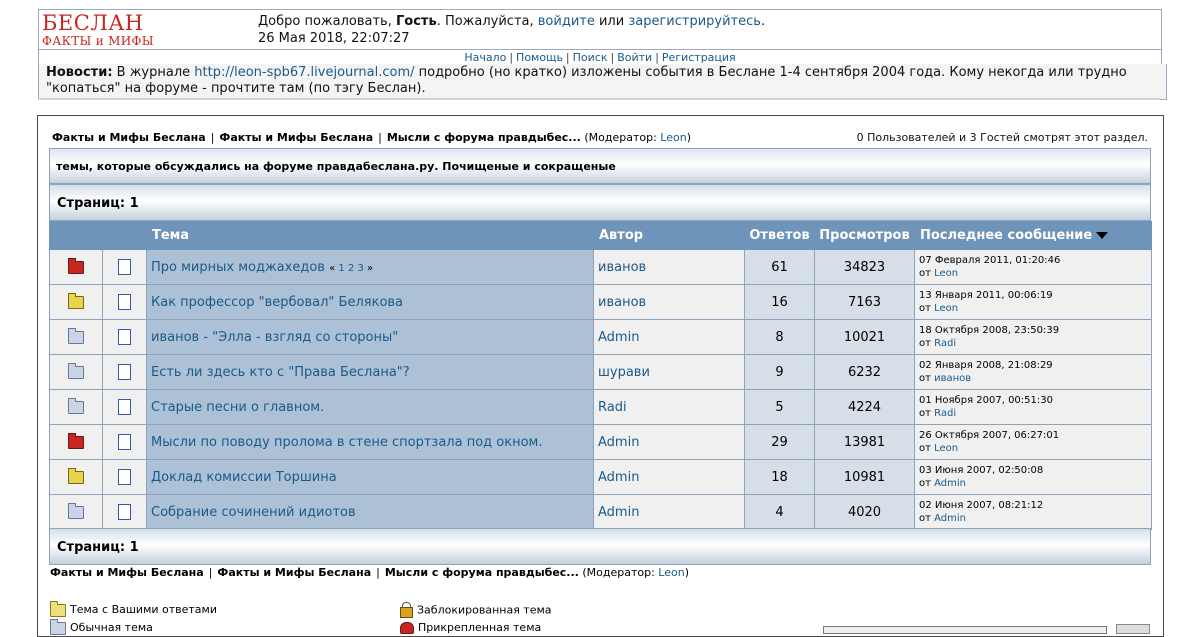 This screenshot has height=637, width=1200. Describe the element at coordinates (1033, 235) in the screenshot. I see `header-last-post: Последнее сообщение` at that location.